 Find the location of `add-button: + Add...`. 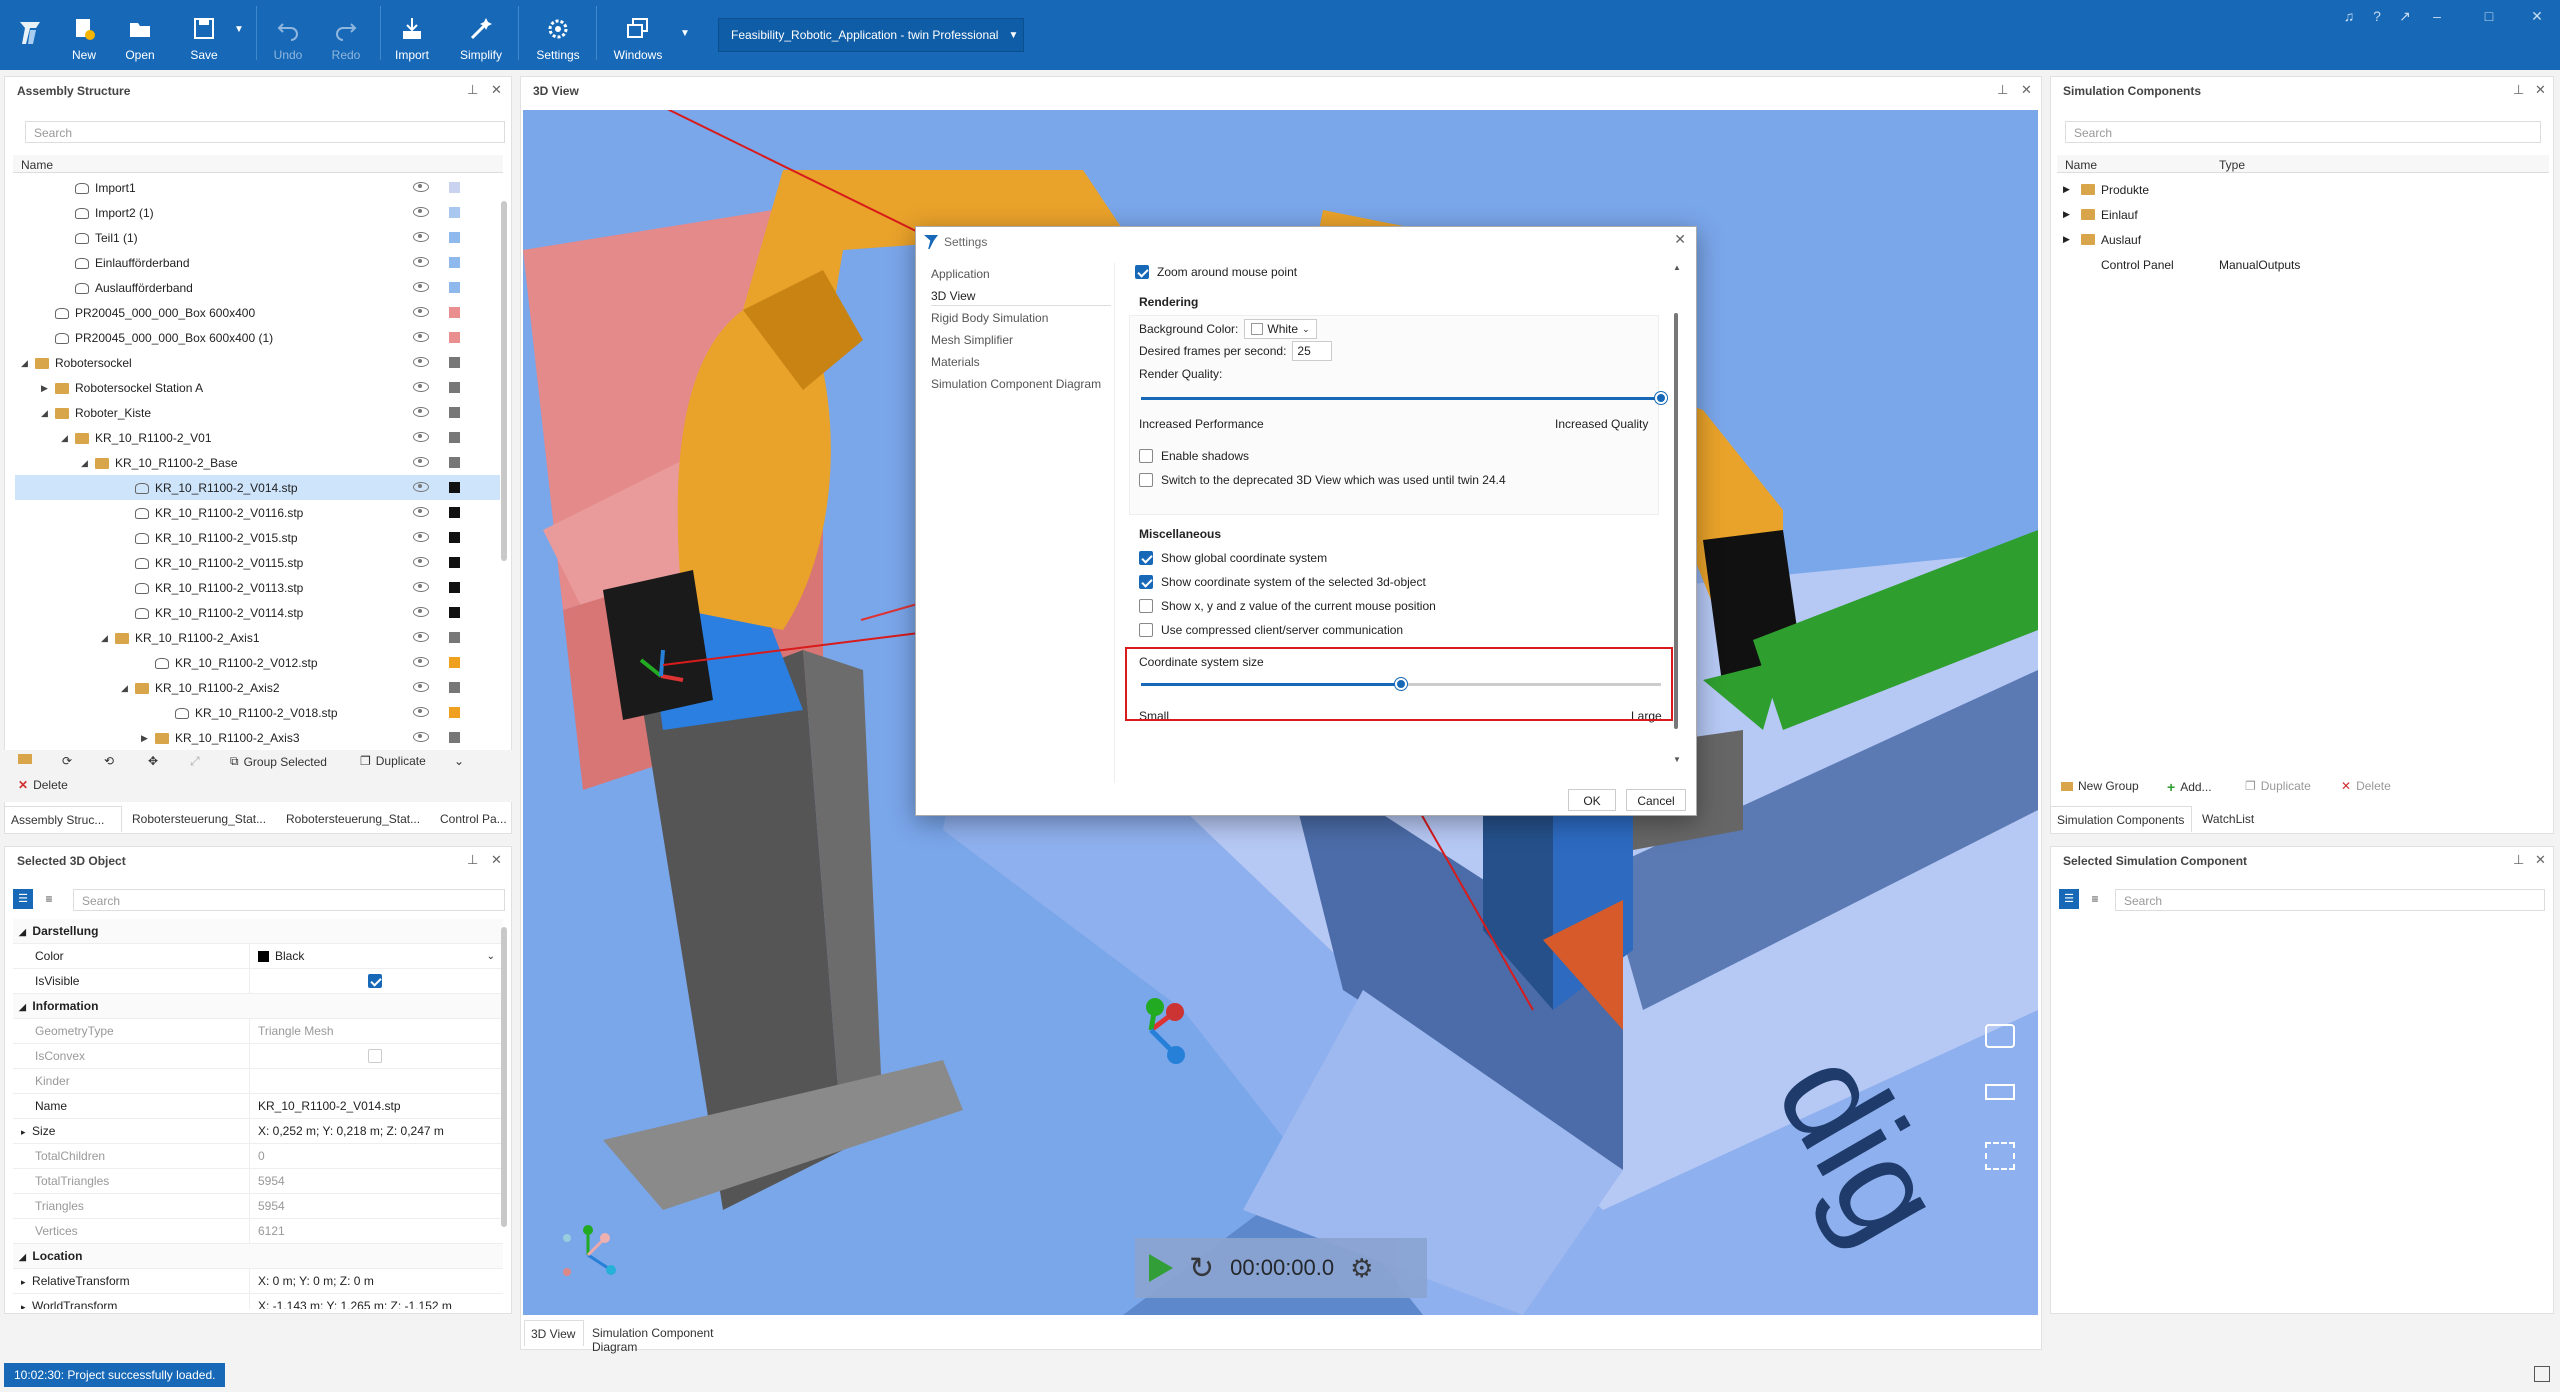

add-button: + Add... is located at coordinates (2189, 787).